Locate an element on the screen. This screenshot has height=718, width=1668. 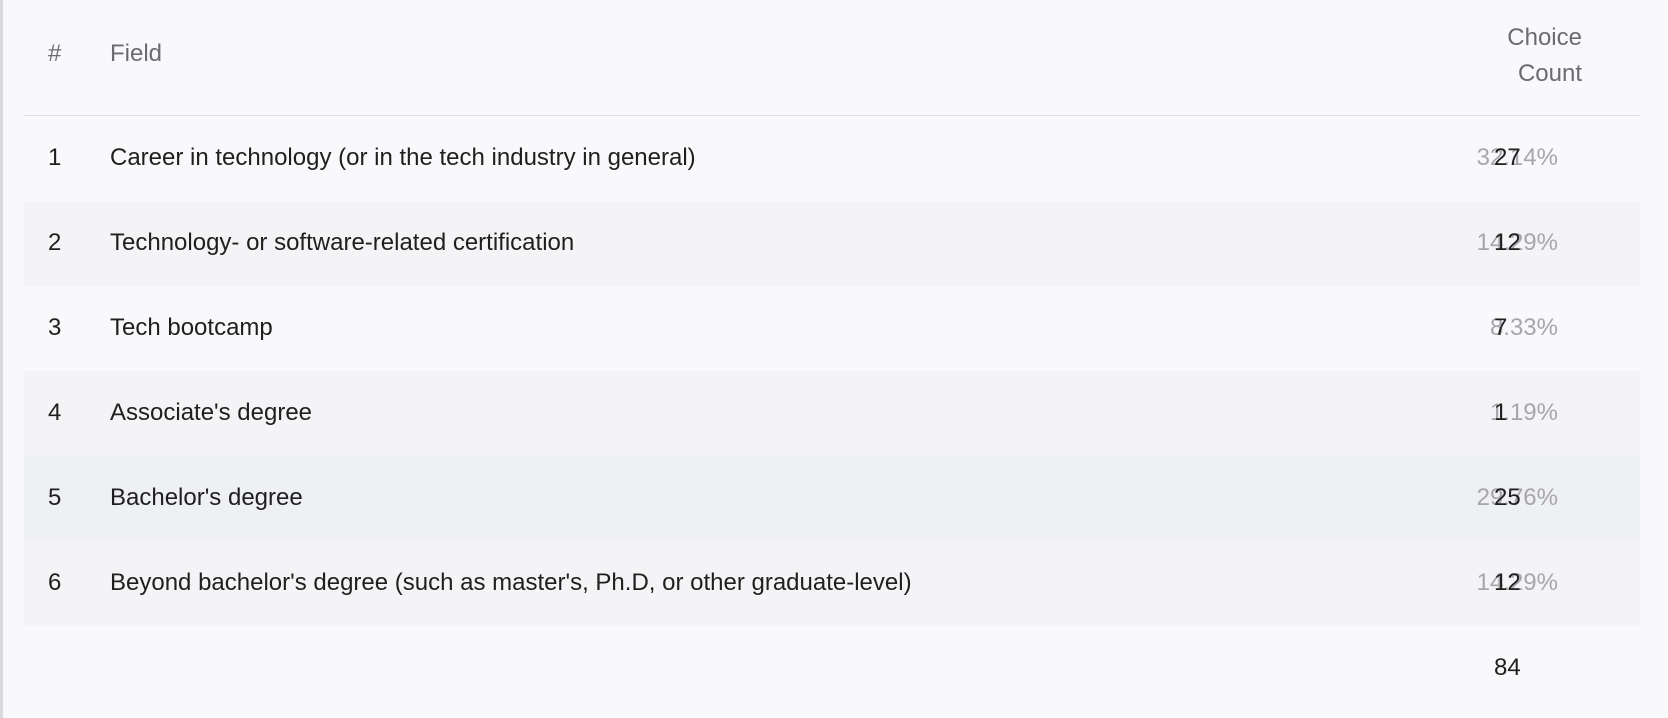
row-number: 1 is located at coordinates (55, 157).